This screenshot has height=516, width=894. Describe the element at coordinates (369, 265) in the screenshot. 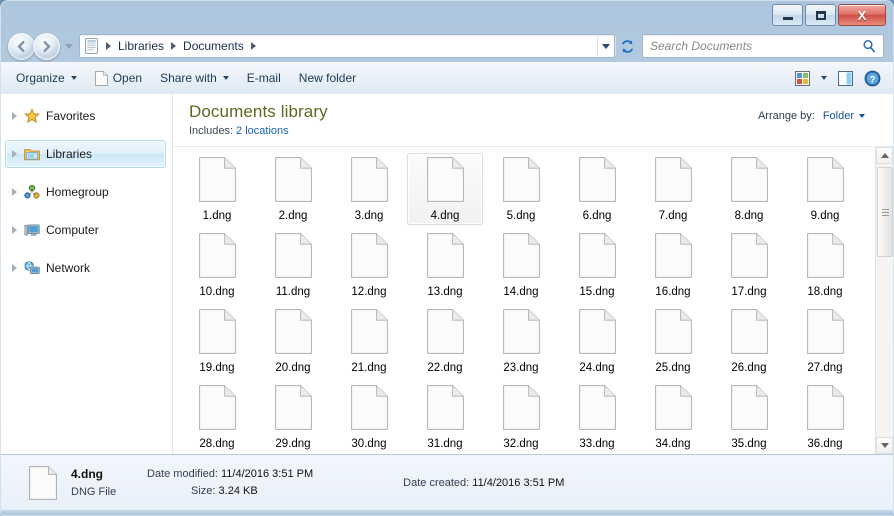

I see `file-tile: 12.dng` at that location.